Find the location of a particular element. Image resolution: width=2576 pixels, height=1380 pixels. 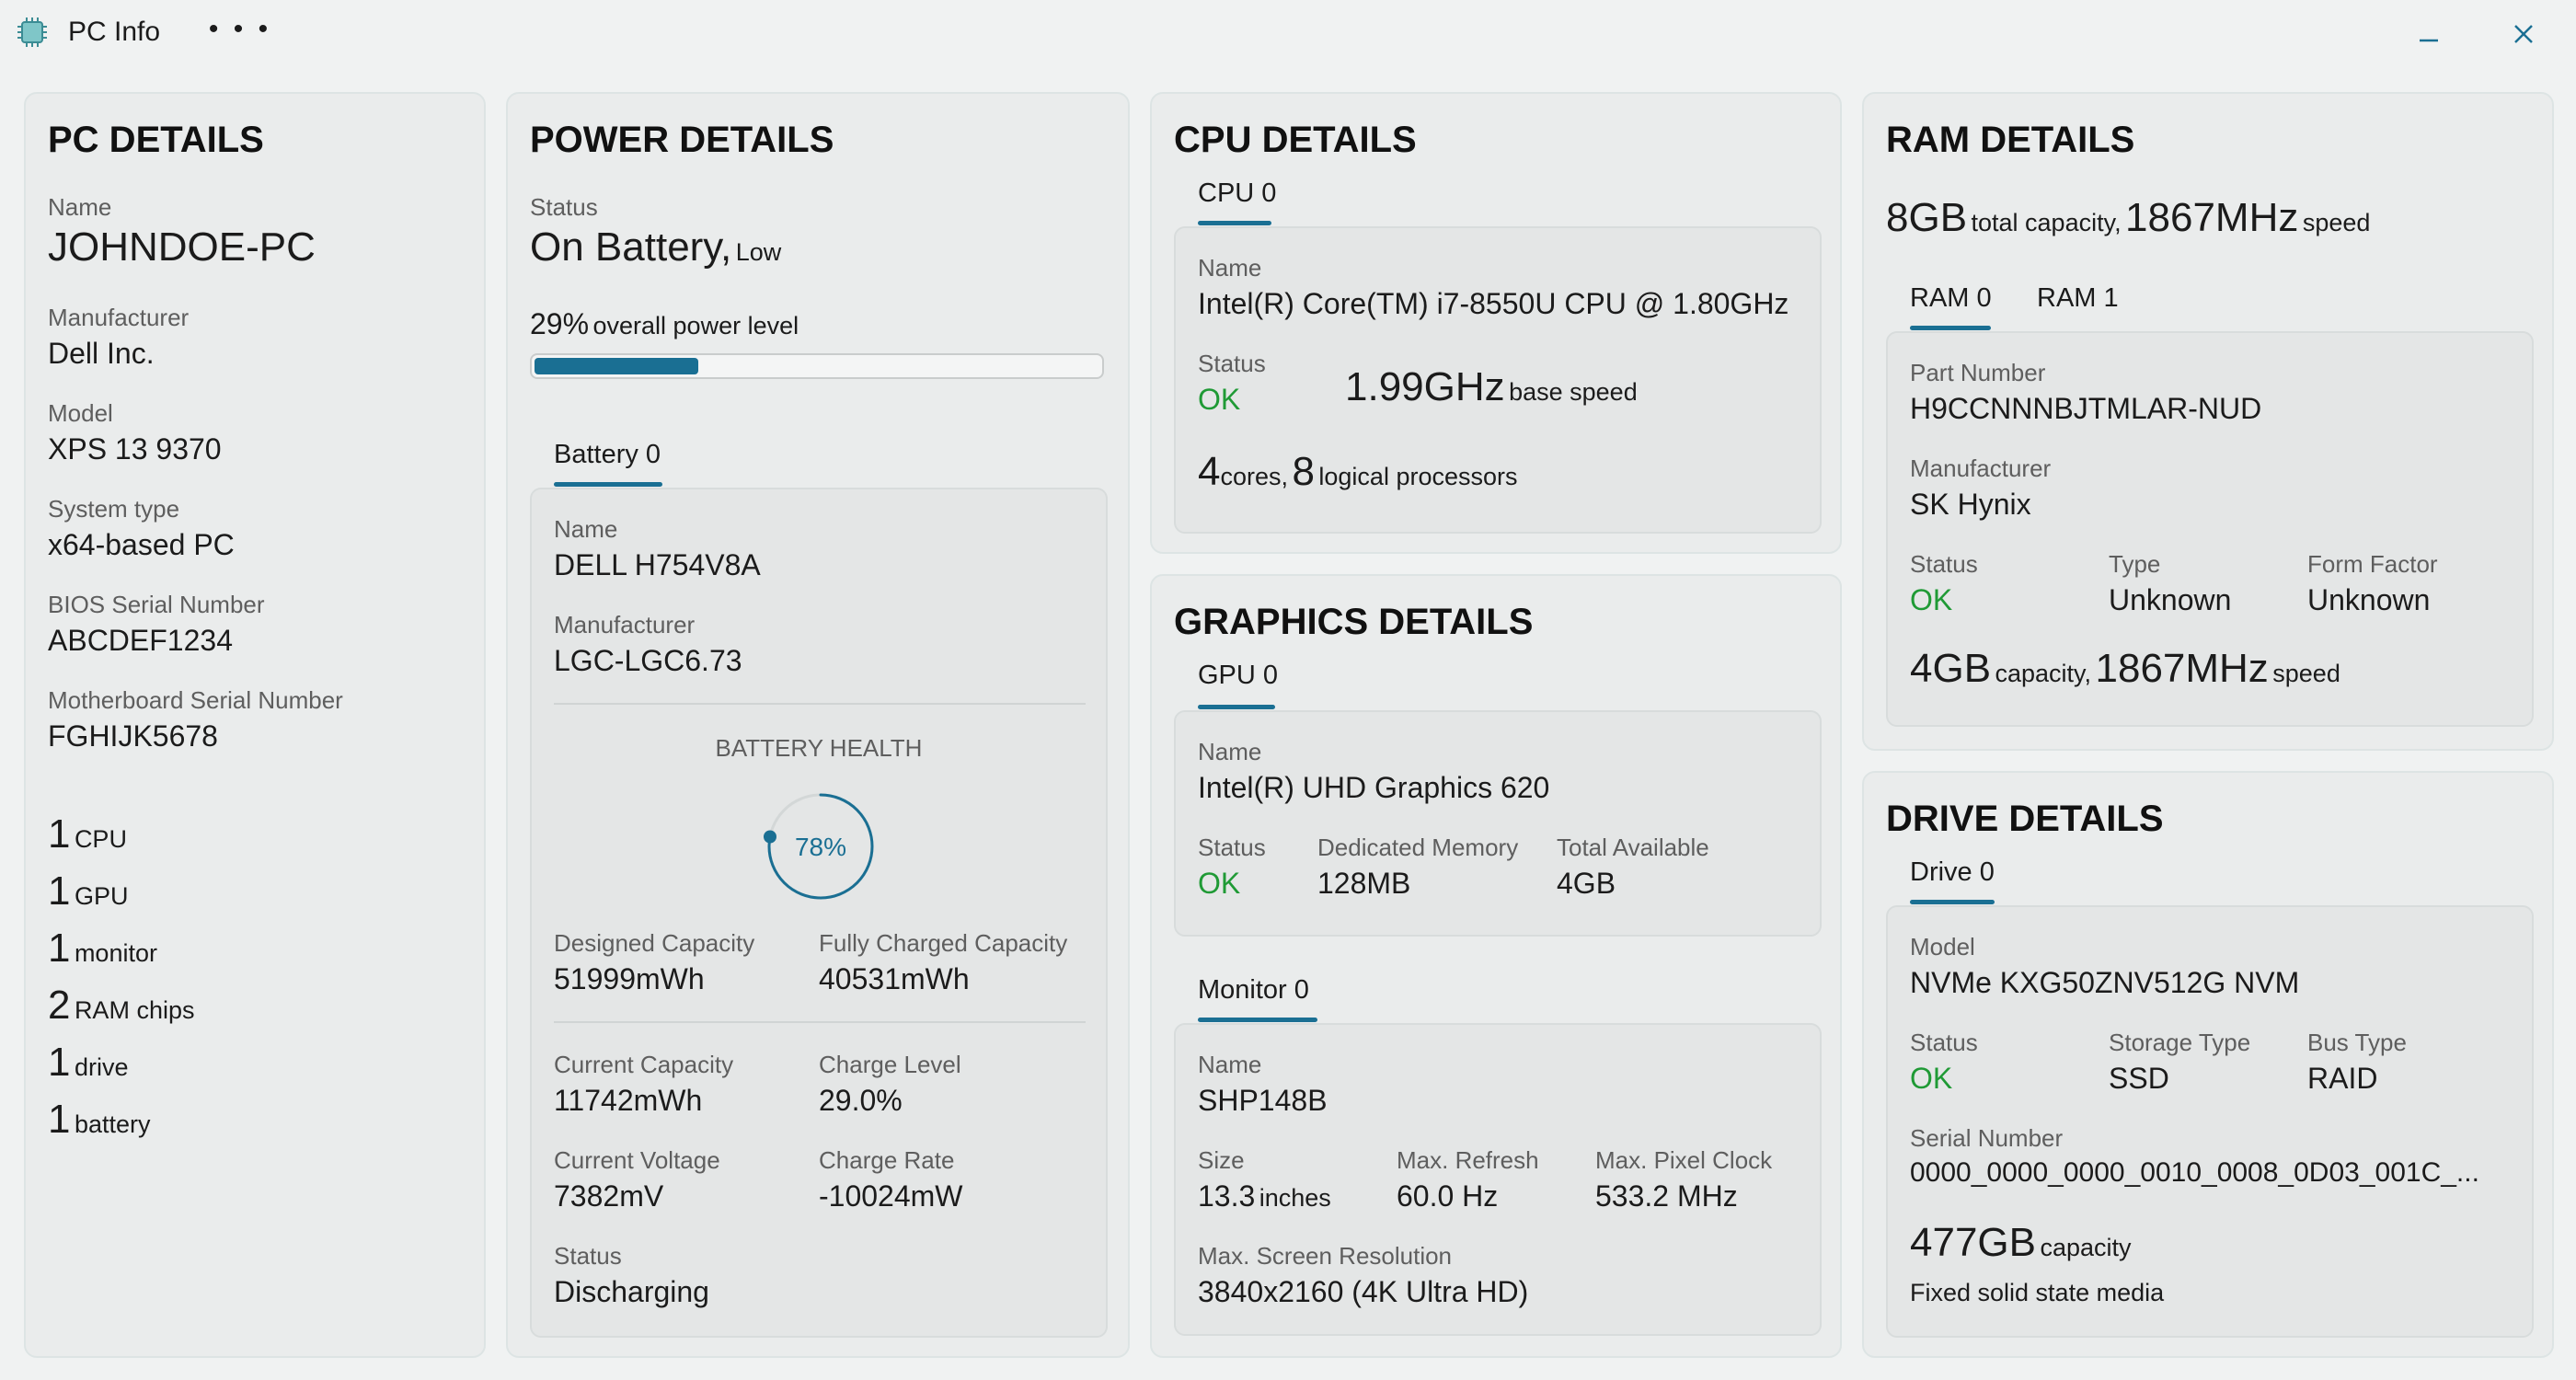

power-level-text: 29% overall power level is located at coordinates (664, 323).